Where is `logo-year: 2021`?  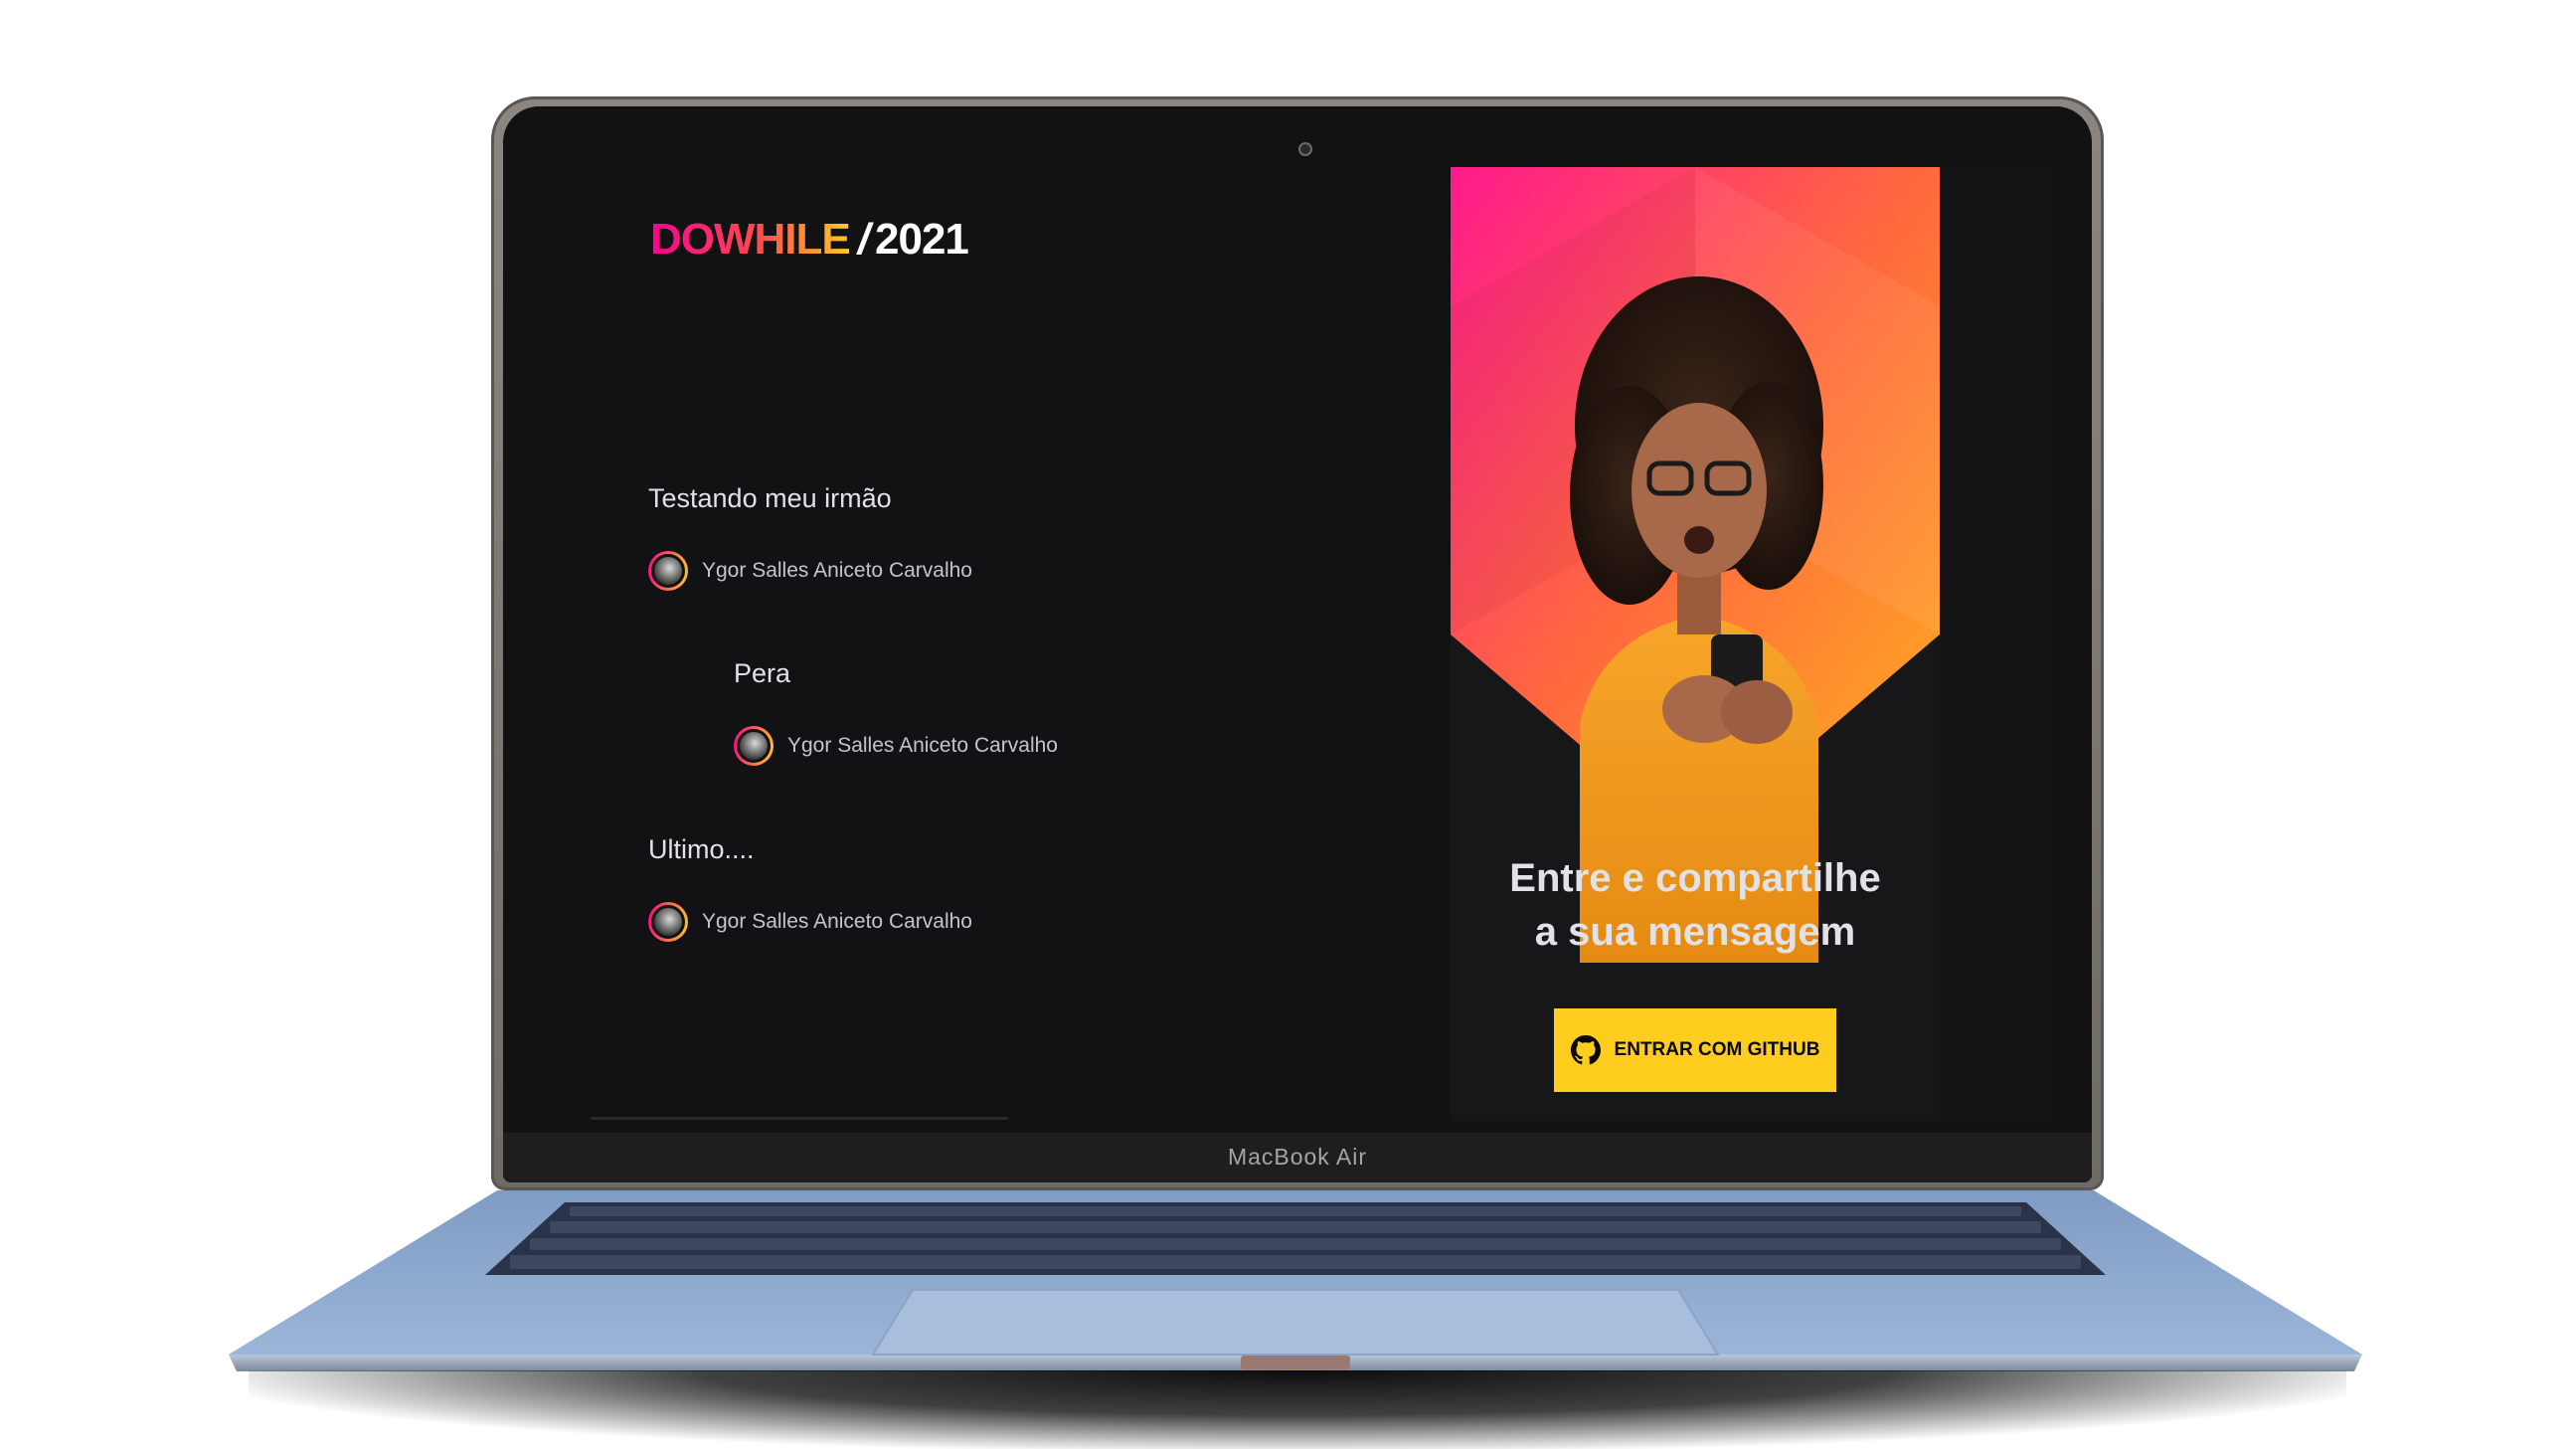 logo-year: 2021 is located at coordinates (922, 239).